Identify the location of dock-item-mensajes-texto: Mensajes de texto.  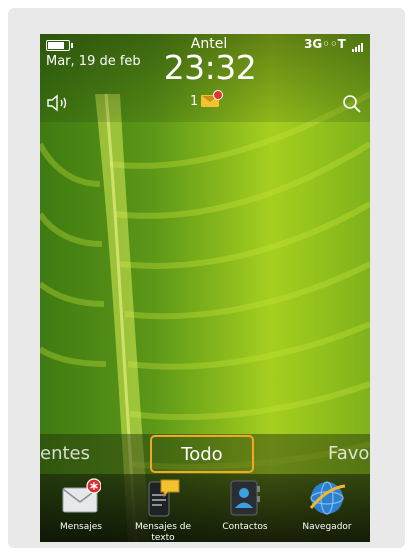
(163, 508).